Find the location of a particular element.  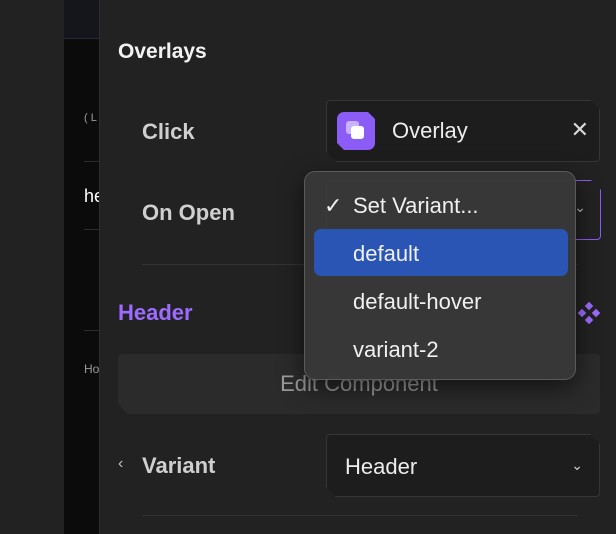

section-title-overlays: Overlays is located at coordinates (162, 51).